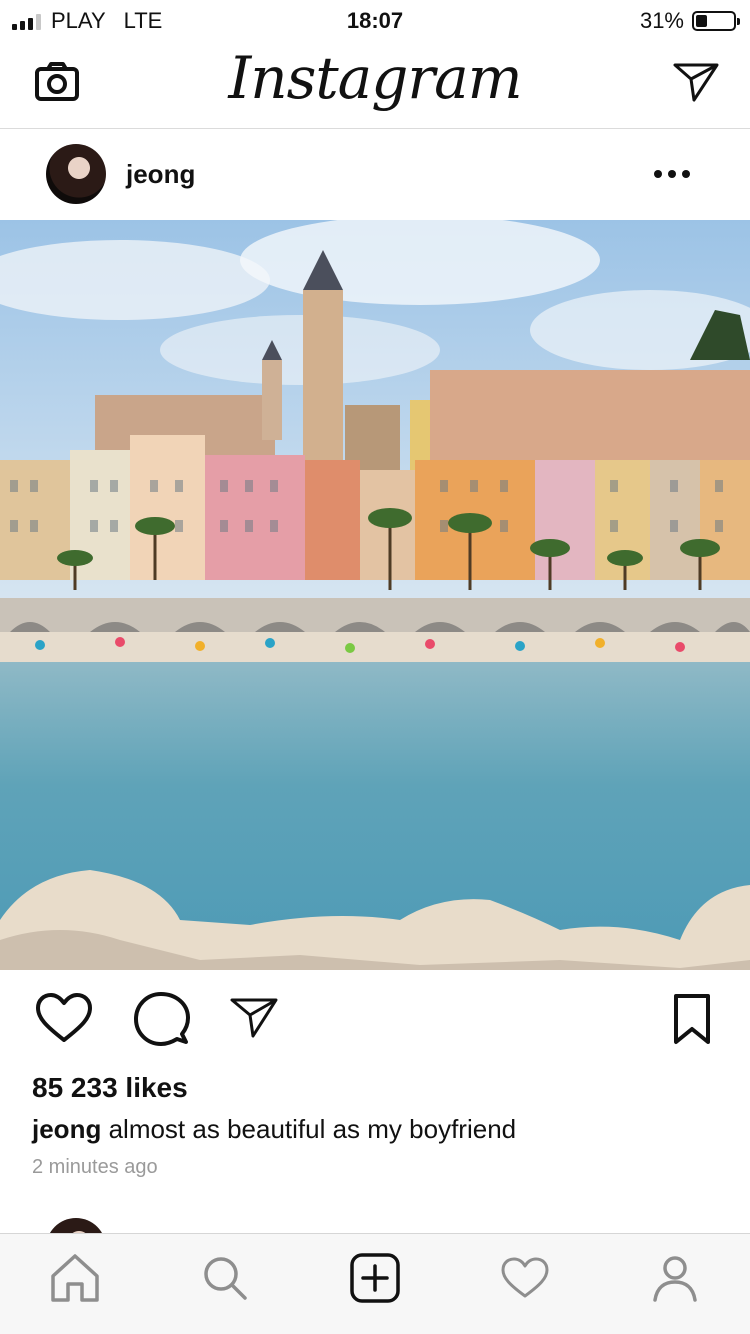 The width and height of the screenshot is (750, 1334). Describe the element at coordinates (76, 174) in the screenshot. I see `avatar` at that location.